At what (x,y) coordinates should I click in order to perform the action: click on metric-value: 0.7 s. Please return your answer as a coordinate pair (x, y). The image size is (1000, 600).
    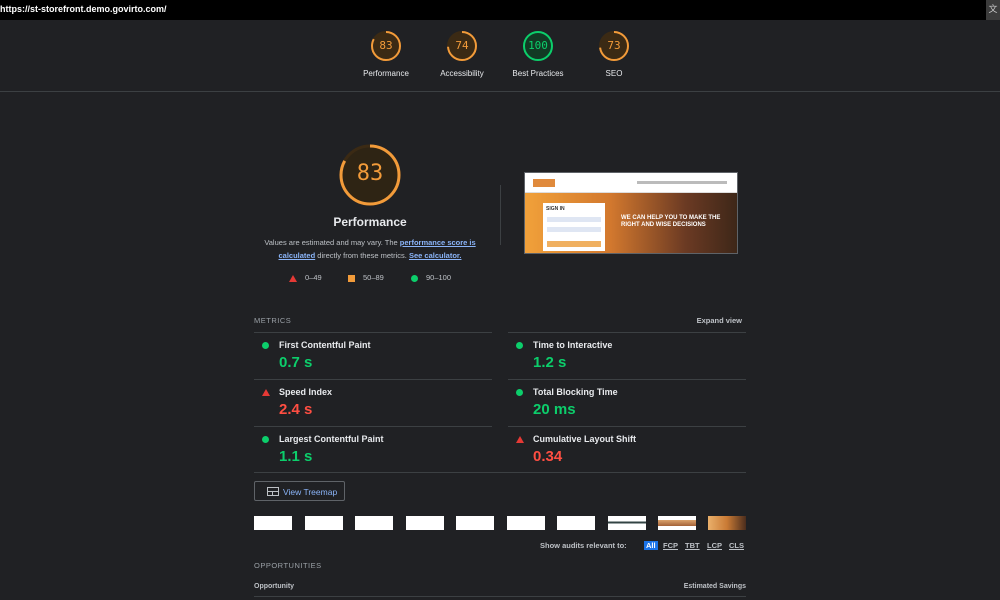
    Looking at the image, I should click on (296, 362).